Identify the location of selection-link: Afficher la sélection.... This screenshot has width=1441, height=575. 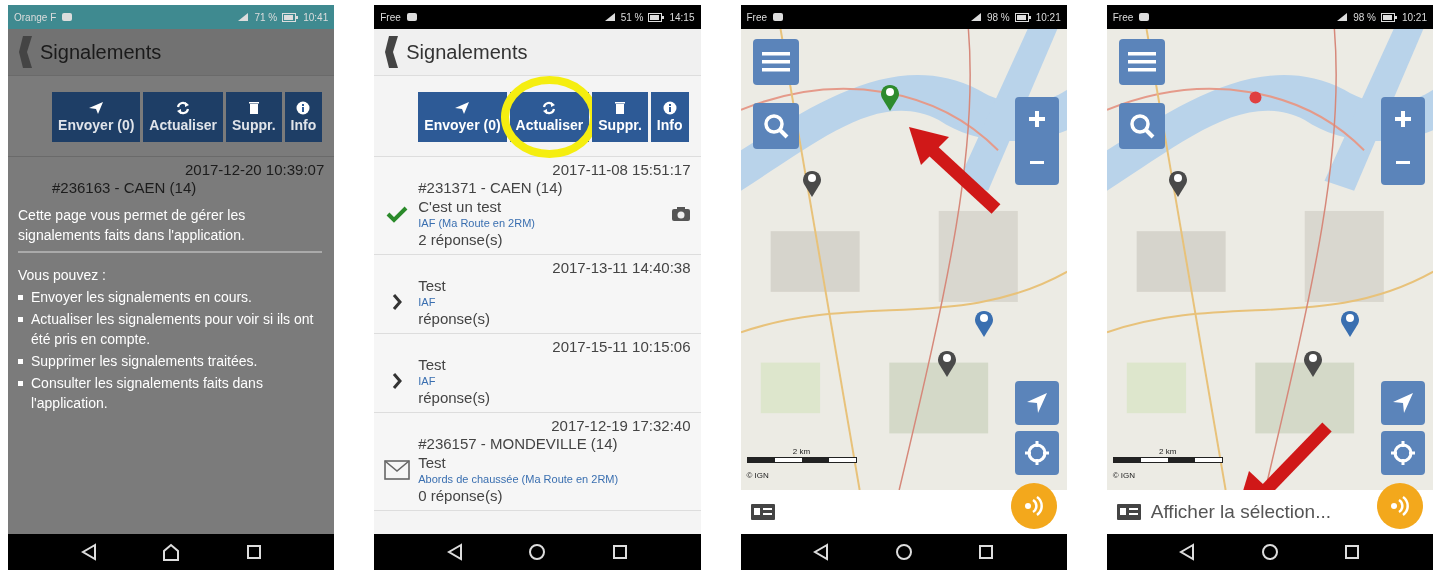
(1240, 512).